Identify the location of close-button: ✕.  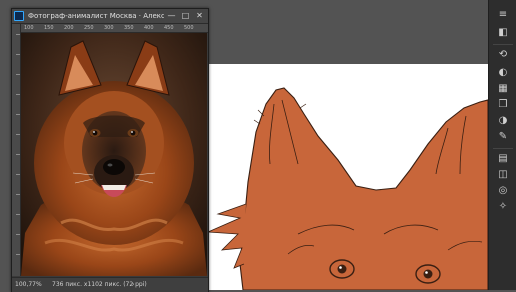
(199, 16).